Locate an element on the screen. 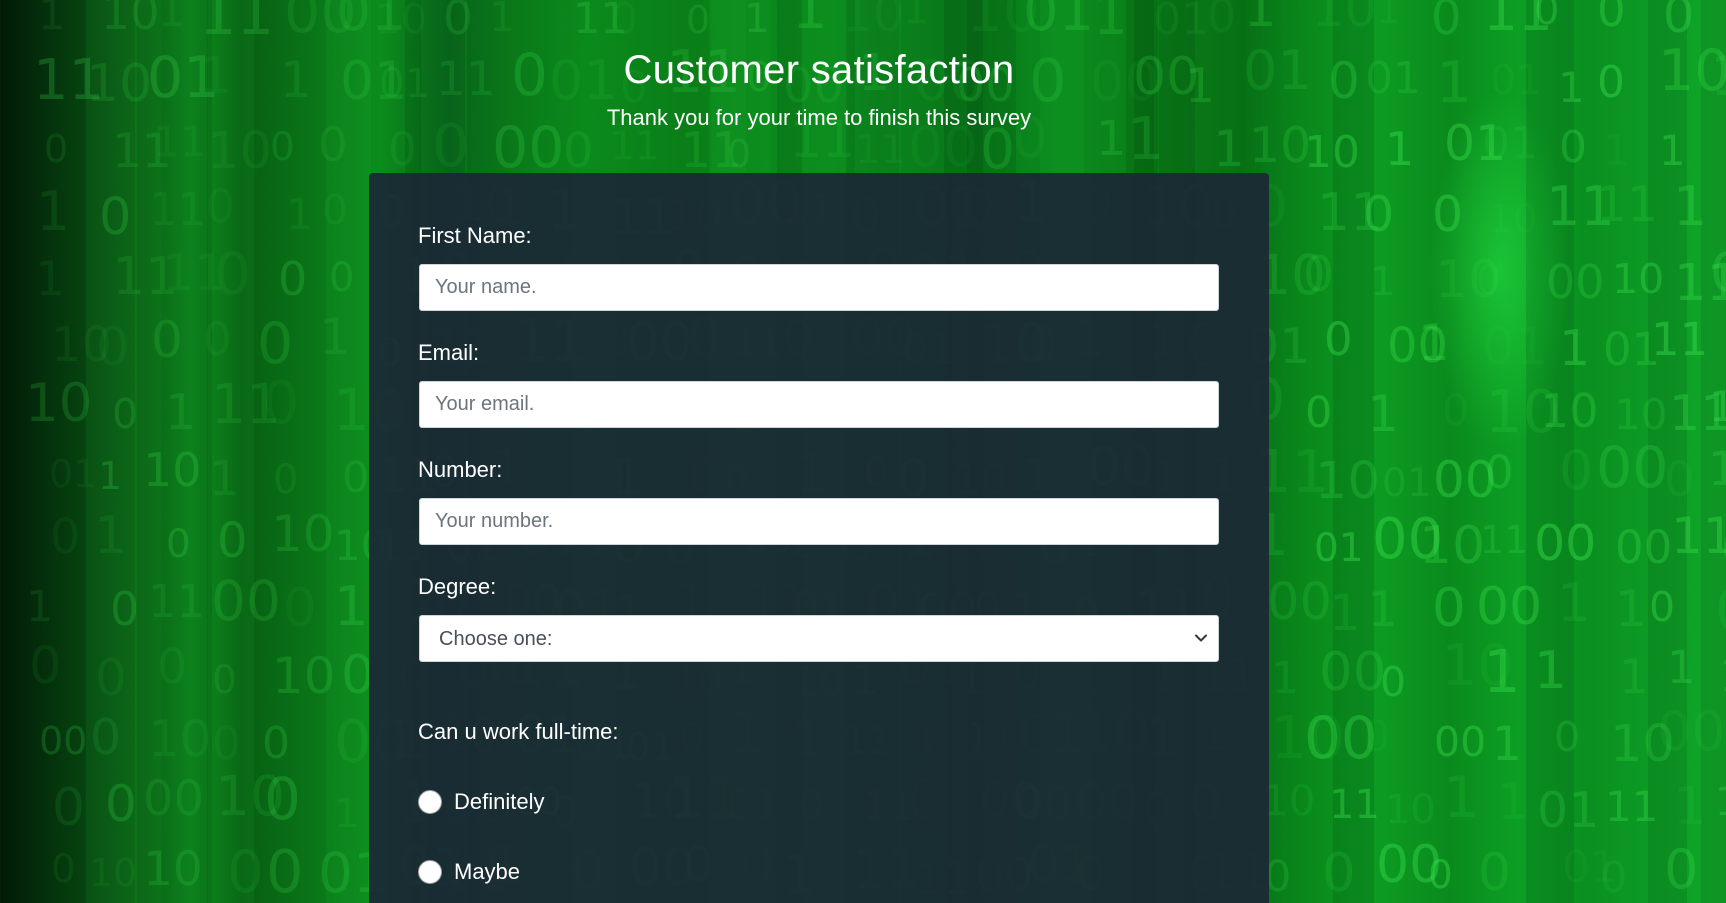 This screenshot has height=903, width=1726. radio-option-maybe: Maybe is located at coordinates (469, 872).